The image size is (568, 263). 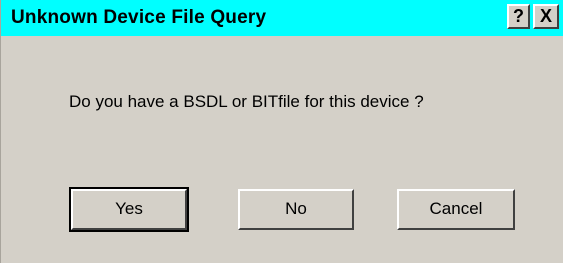 I want to click on close-icon: X, so click(x=545, y=16).